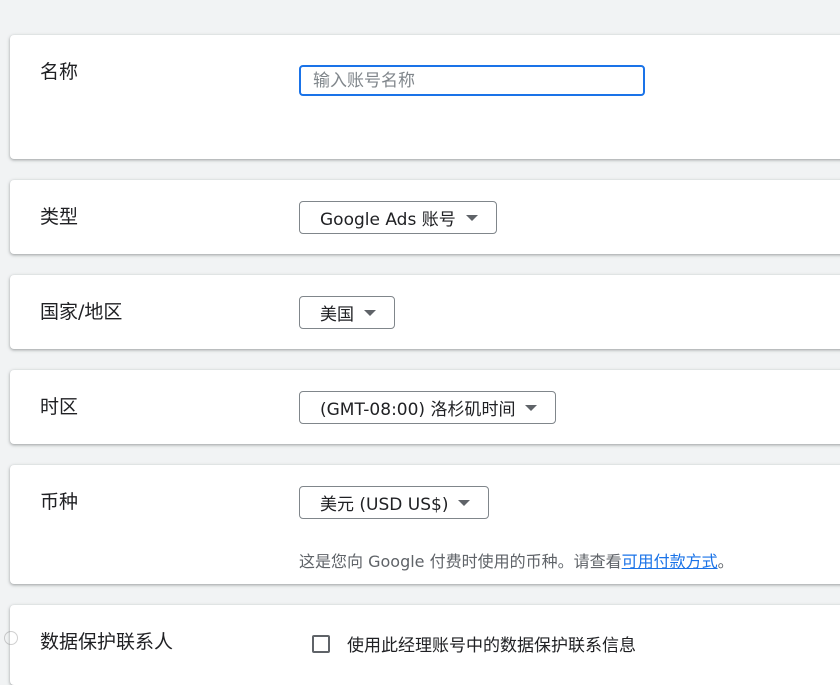 The width and height of the screenshot is (840, 685). I want to click on watermark, so click(13, 638).